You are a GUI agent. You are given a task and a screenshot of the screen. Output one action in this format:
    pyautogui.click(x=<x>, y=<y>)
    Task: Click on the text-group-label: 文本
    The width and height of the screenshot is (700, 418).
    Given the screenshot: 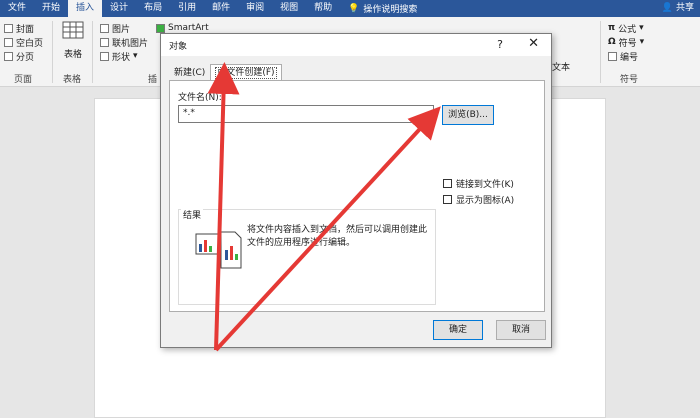 What is the action you would take?
    pyautogui.click(x=561, y=67)
    